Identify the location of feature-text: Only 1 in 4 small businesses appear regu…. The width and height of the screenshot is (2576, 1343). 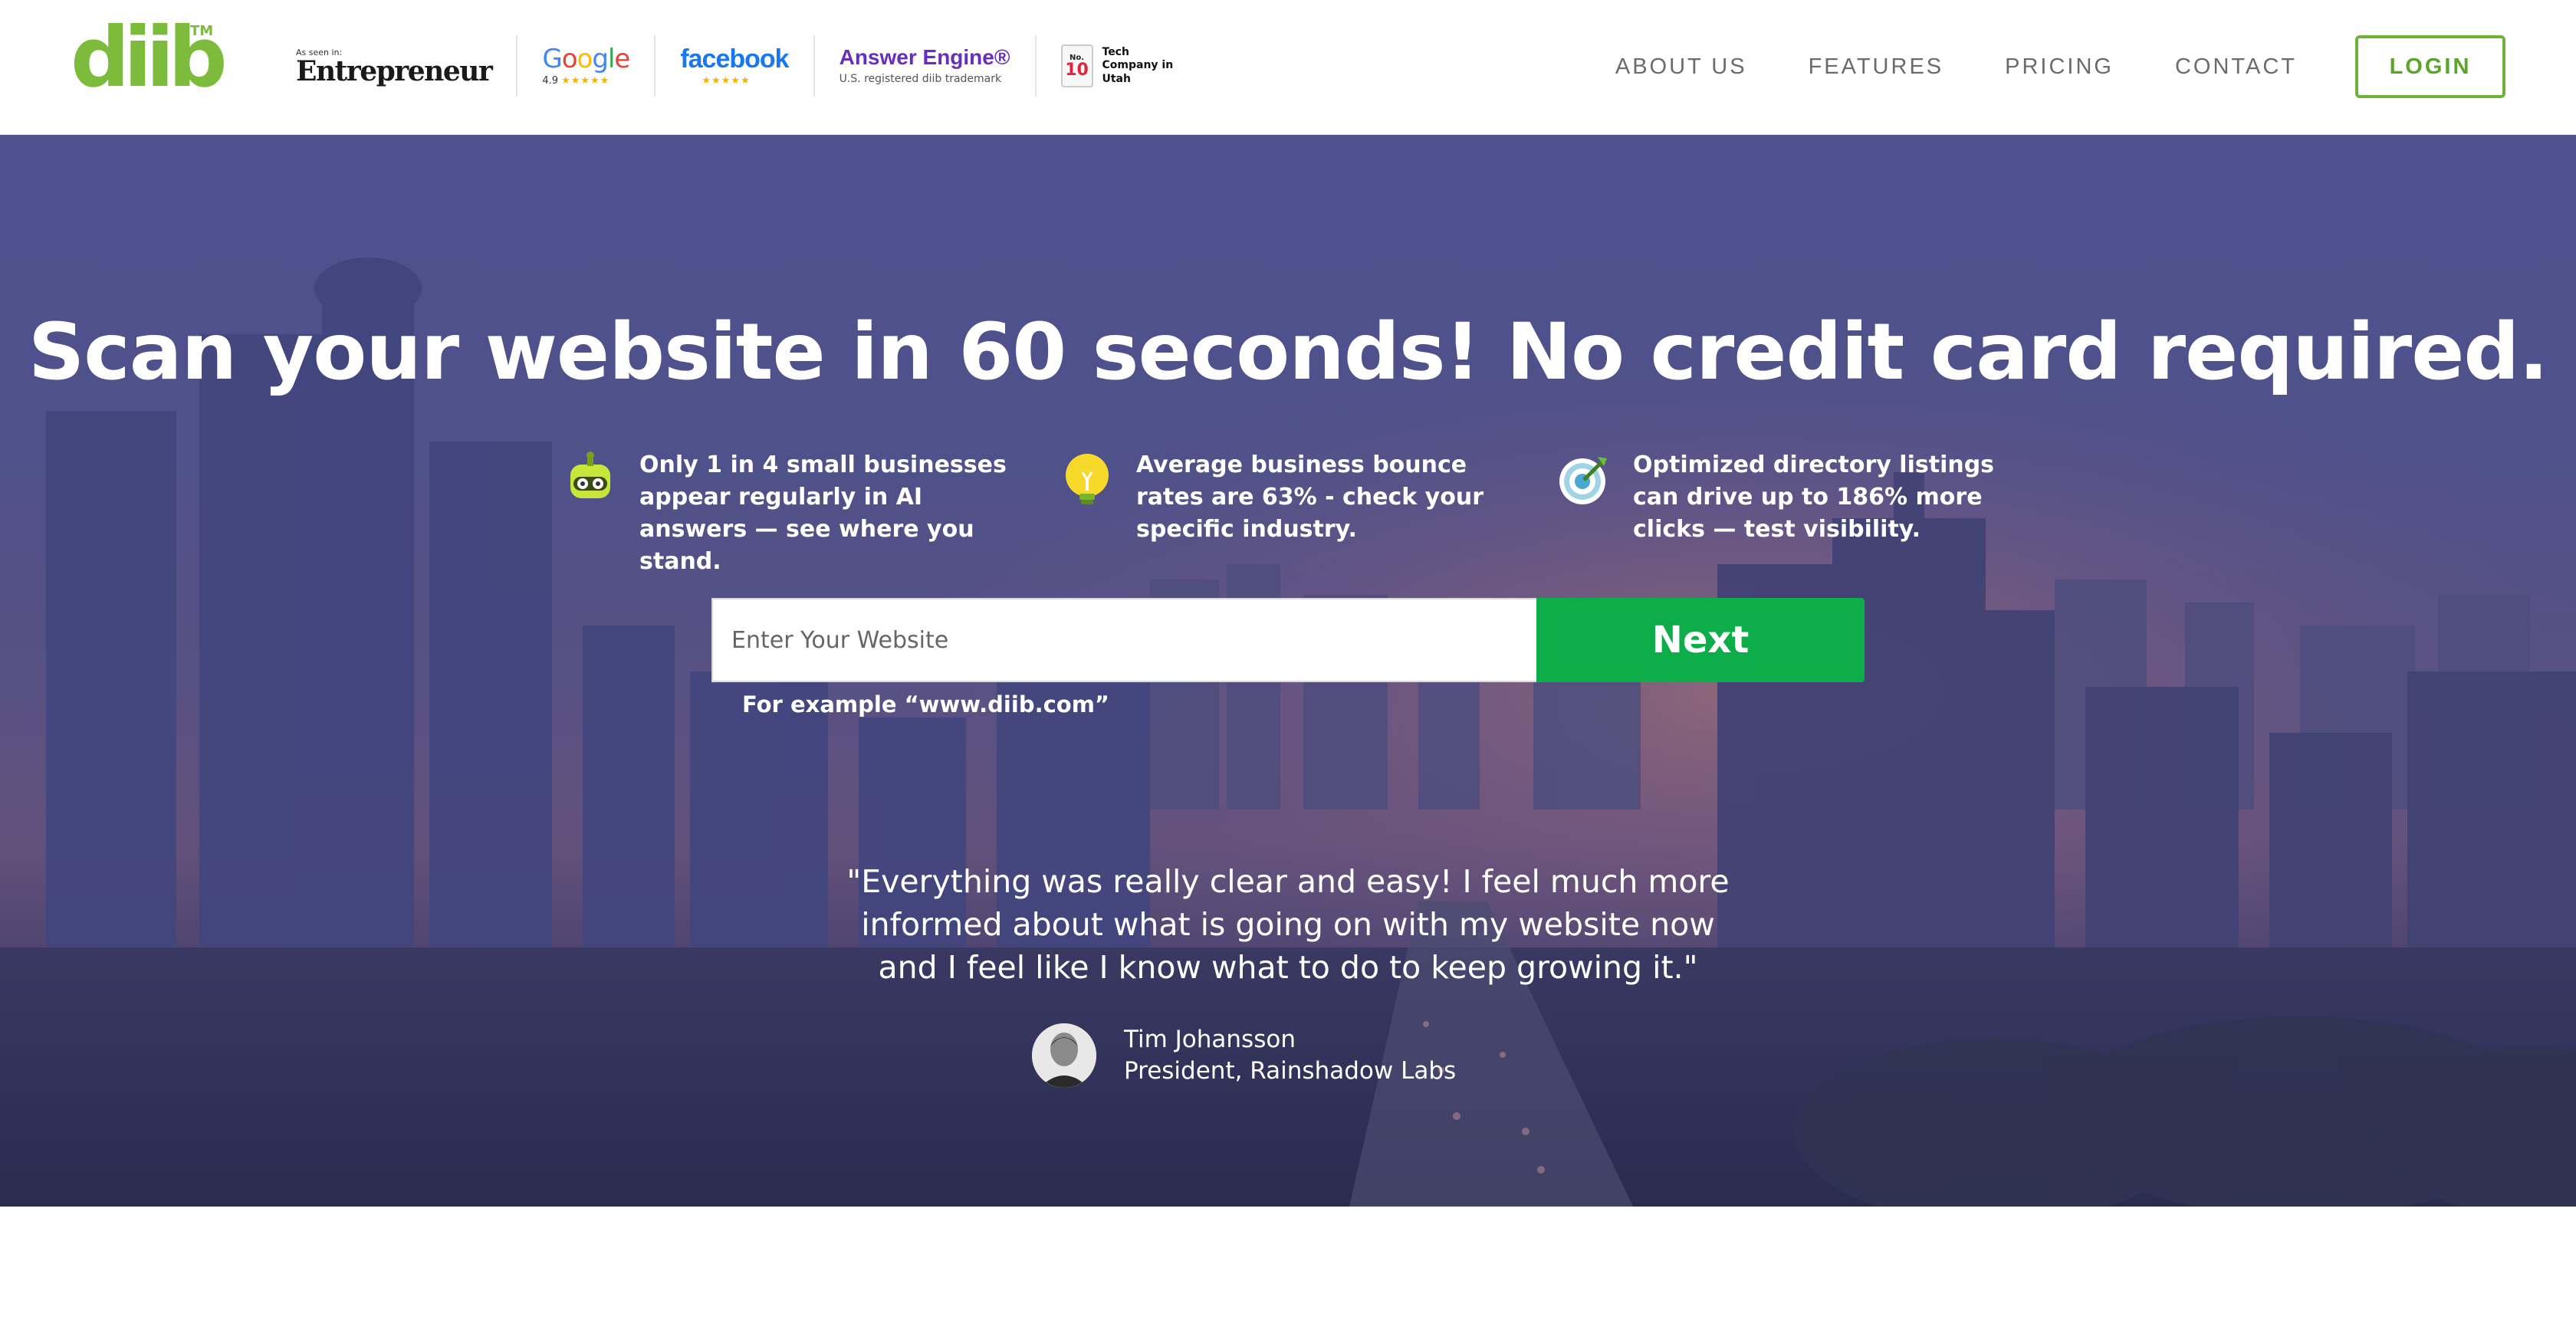
(823, 513).